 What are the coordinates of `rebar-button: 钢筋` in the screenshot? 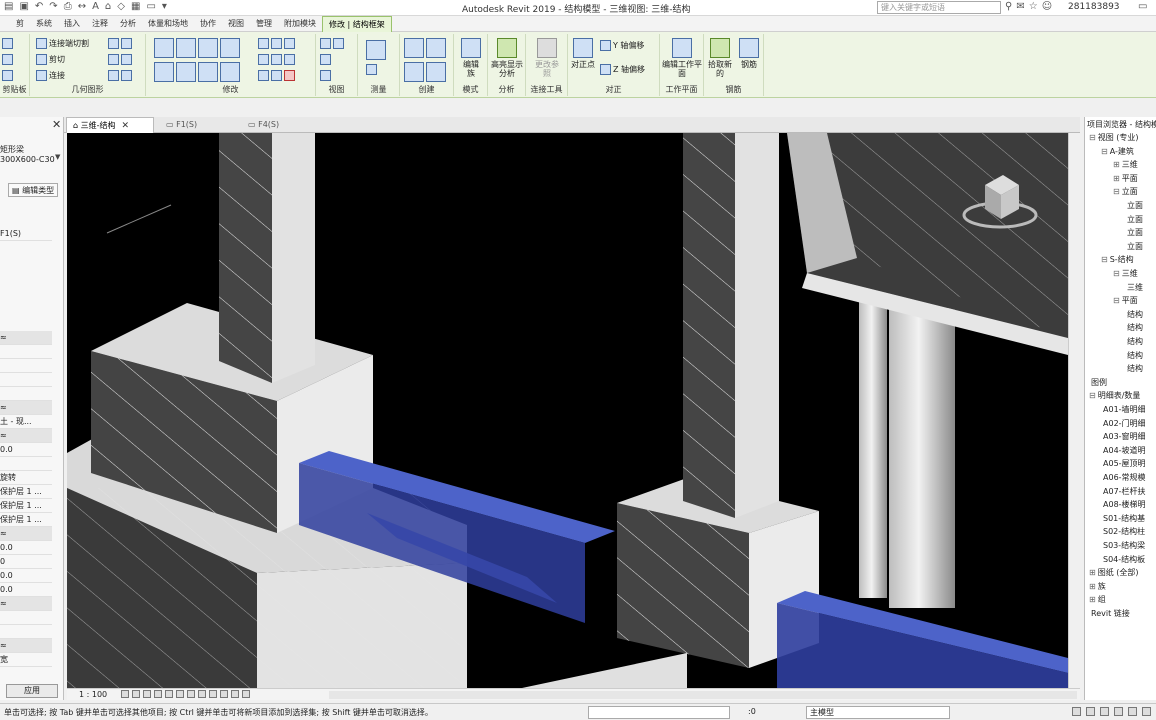 It's located at (749, 53).